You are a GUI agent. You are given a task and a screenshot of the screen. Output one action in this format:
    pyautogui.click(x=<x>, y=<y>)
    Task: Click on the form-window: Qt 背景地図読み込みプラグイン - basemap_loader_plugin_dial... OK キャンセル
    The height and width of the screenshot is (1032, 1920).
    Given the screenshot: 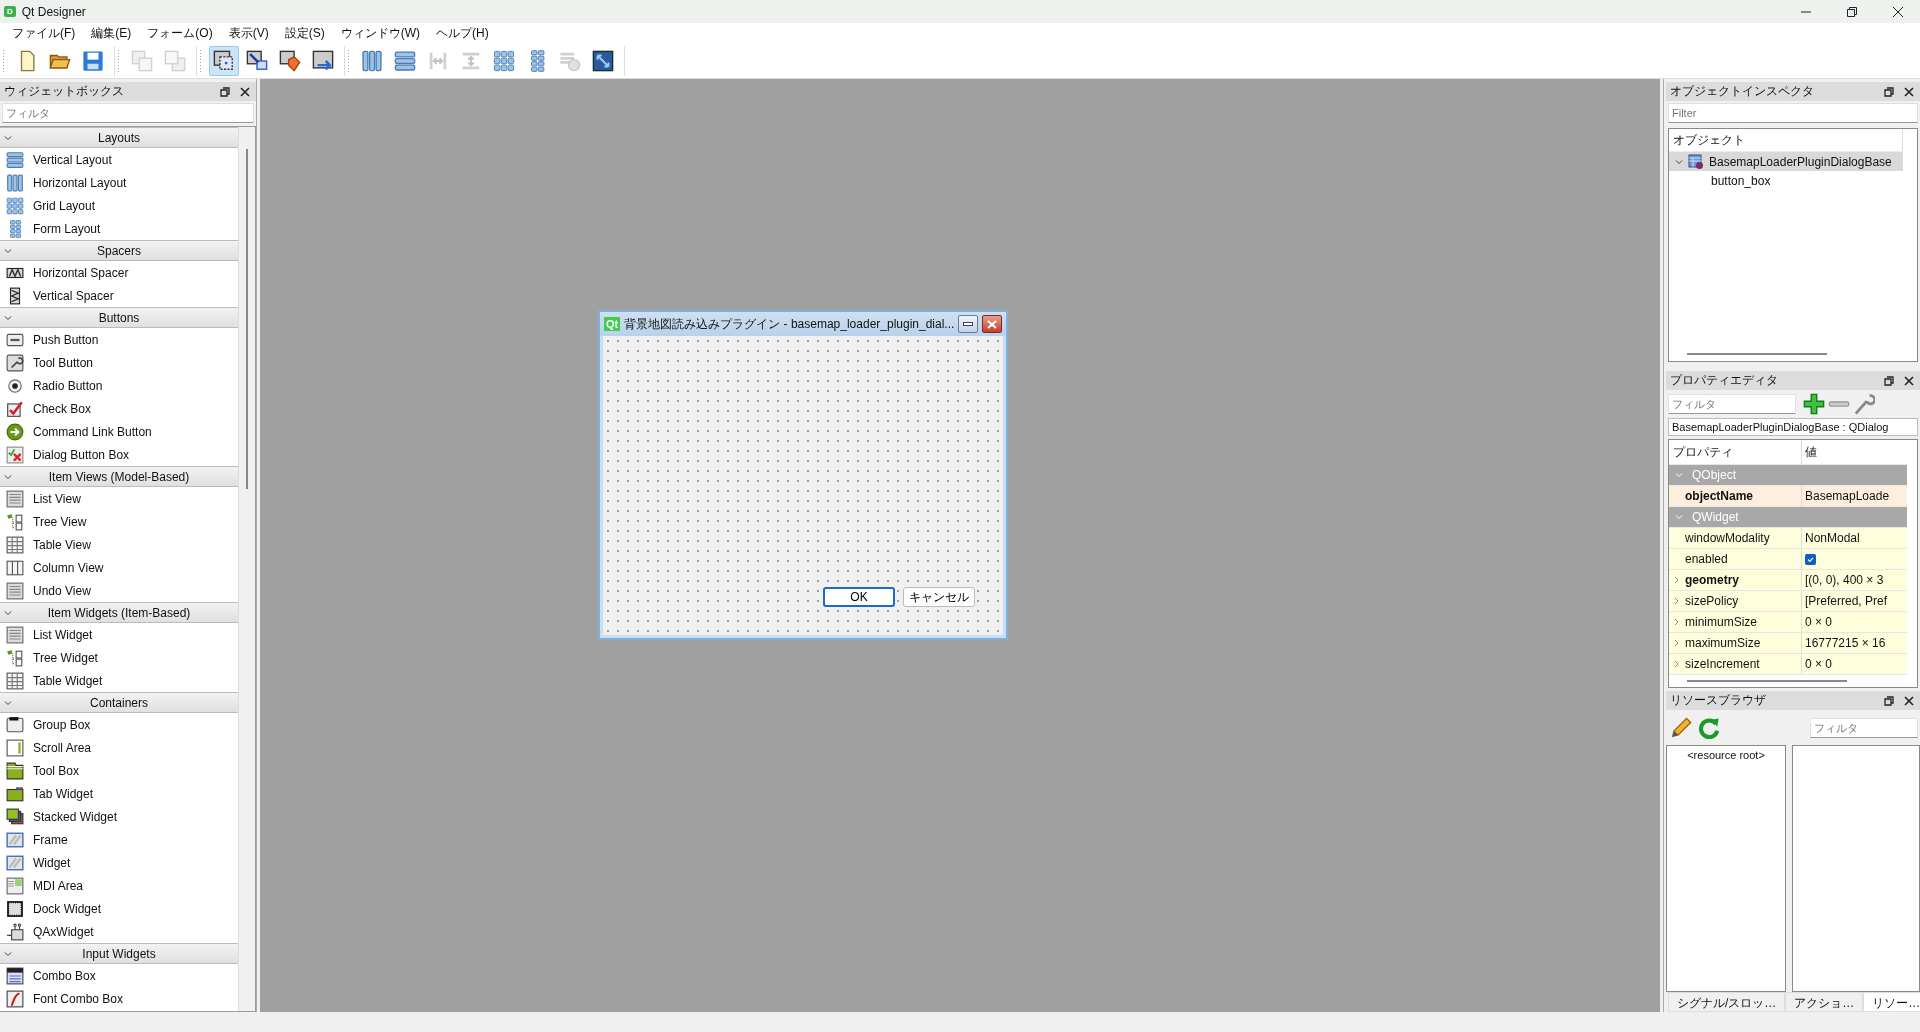 What is the action you would take?
    pyautogui.click(x=803, y=475)
    